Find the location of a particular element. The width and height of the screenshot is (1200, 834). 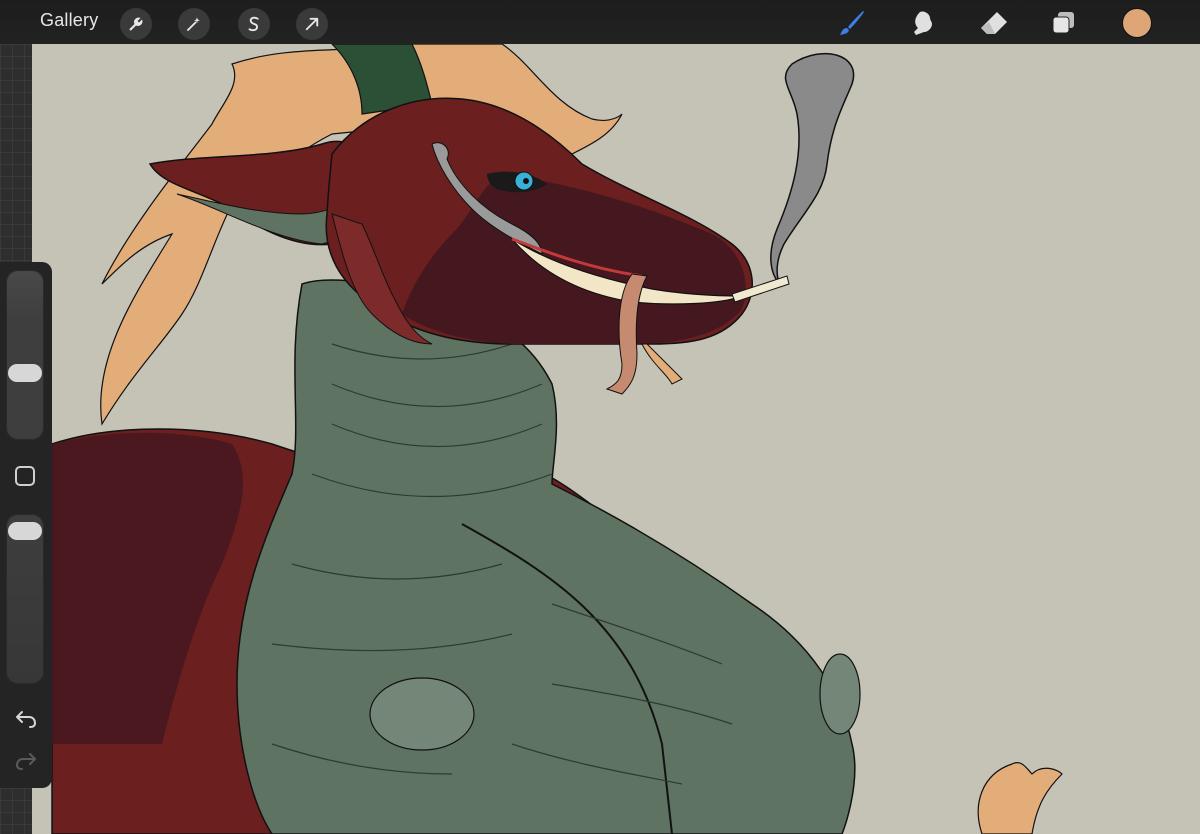

brush-icon is located at coordinates (852, 23).